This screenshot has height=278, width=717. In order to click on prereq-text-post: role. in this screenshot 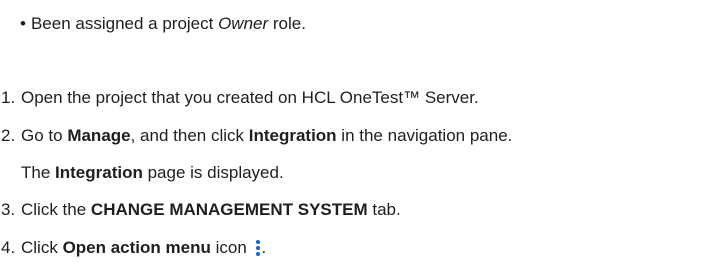, I will do `click(287, 23)`.